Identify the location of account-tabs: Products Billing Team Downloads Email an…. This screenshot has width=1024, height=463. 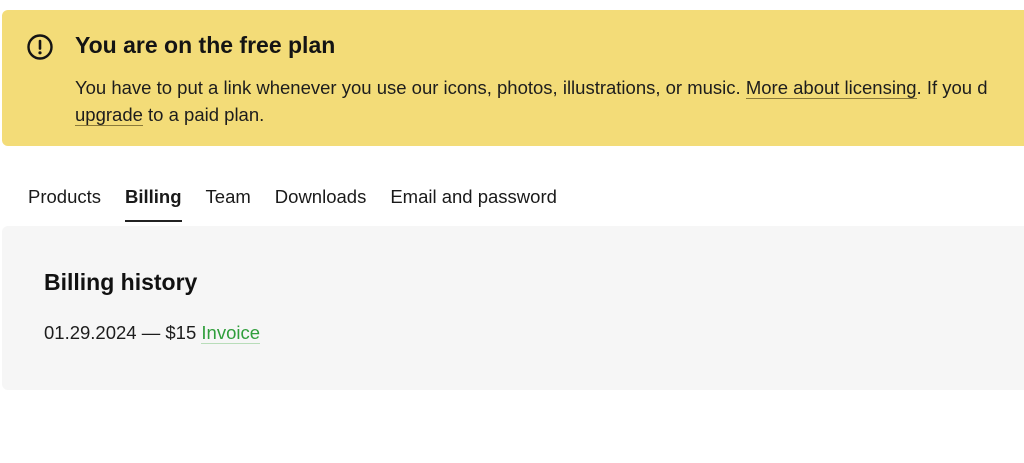
(292, 204).